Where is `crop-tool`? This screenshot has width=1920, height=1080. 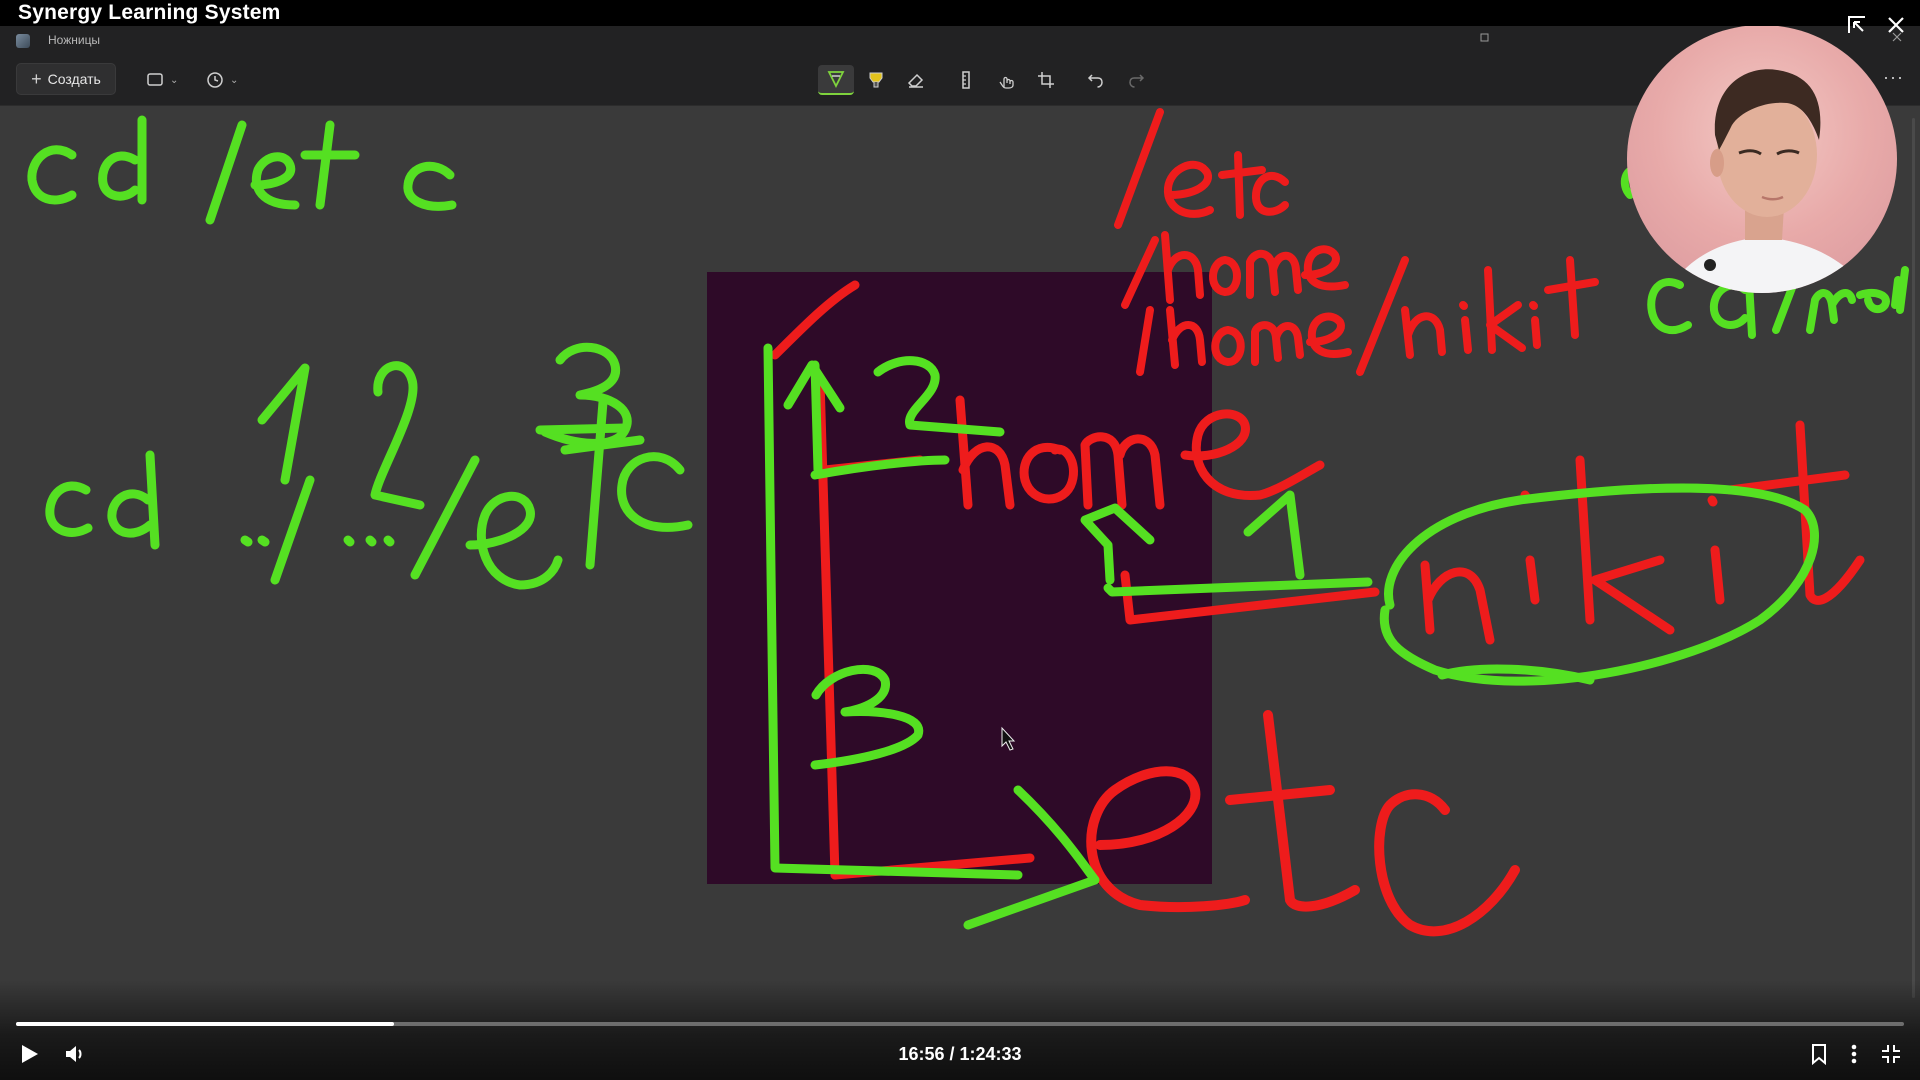
crop-tool is located at coordinates (1046, 80).